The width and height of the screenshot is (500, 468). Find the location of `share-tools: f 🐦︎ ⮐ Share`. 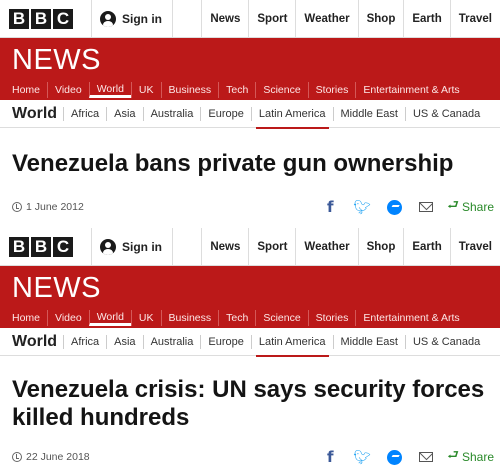

share-tools: f 🐦︎ ⮐ Share is located at coordinates (401, 207).